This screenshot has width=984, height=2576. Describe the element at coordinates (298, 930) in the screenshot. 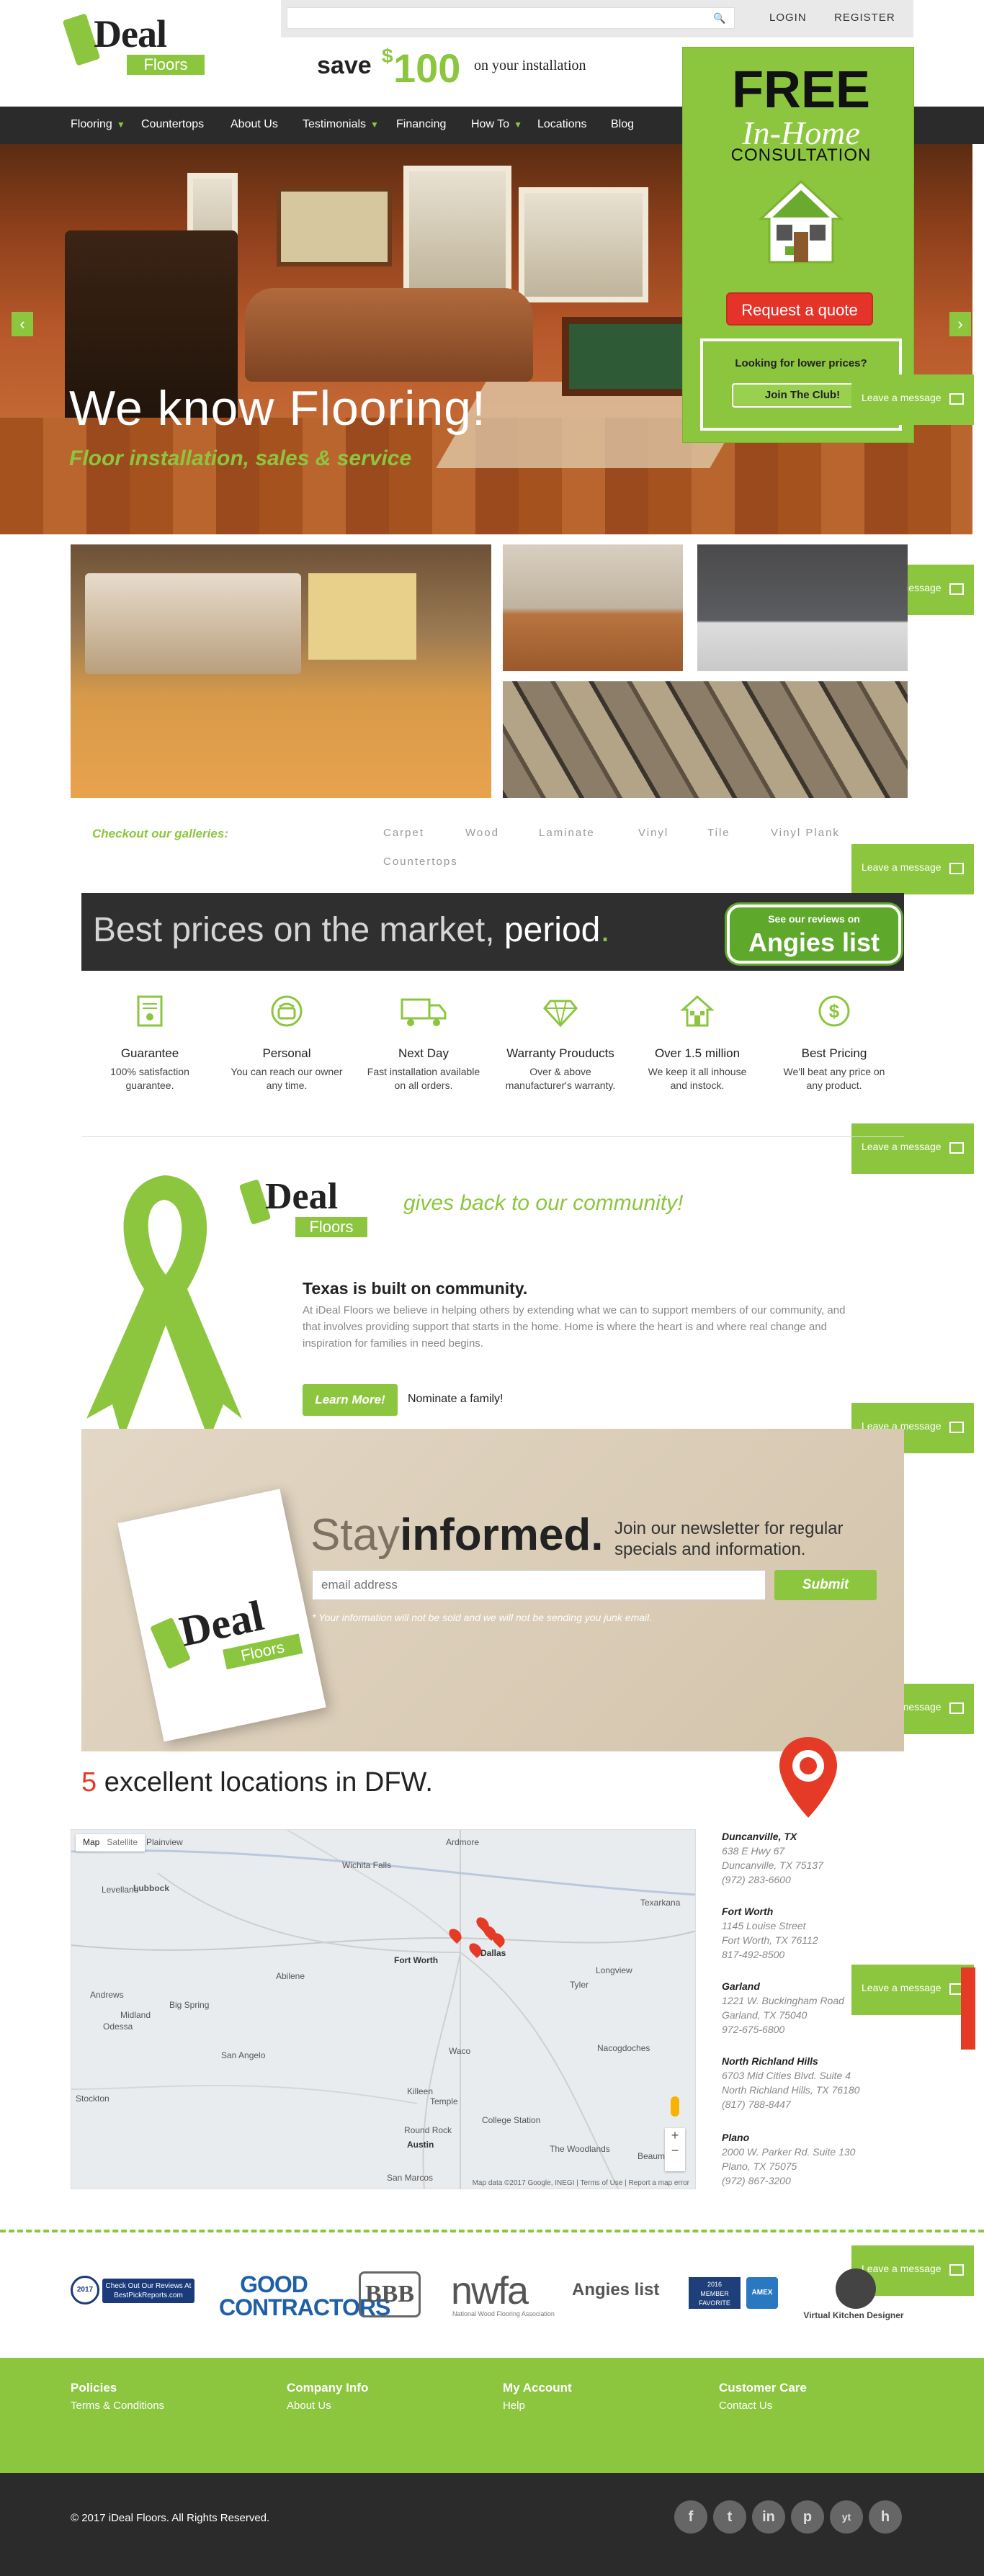

I see `best-prices-light: Best prices on the market,` at that location.